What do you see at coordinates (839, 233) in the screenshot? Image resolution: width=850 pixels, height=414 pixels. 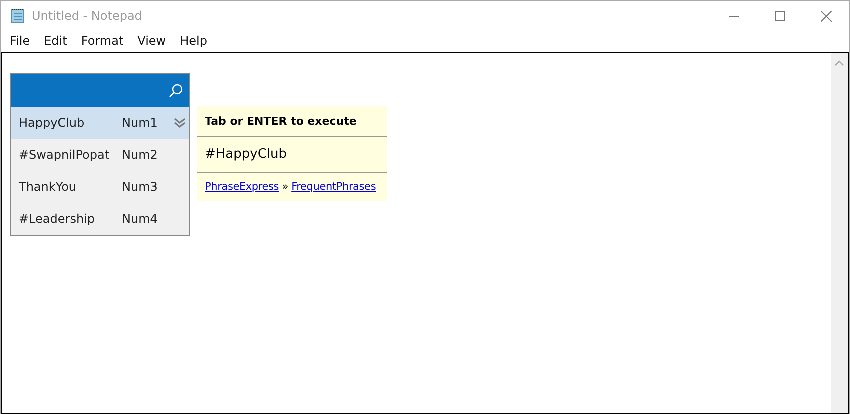 I see `vertical-scrollbar` at bounding box center [839, 233].